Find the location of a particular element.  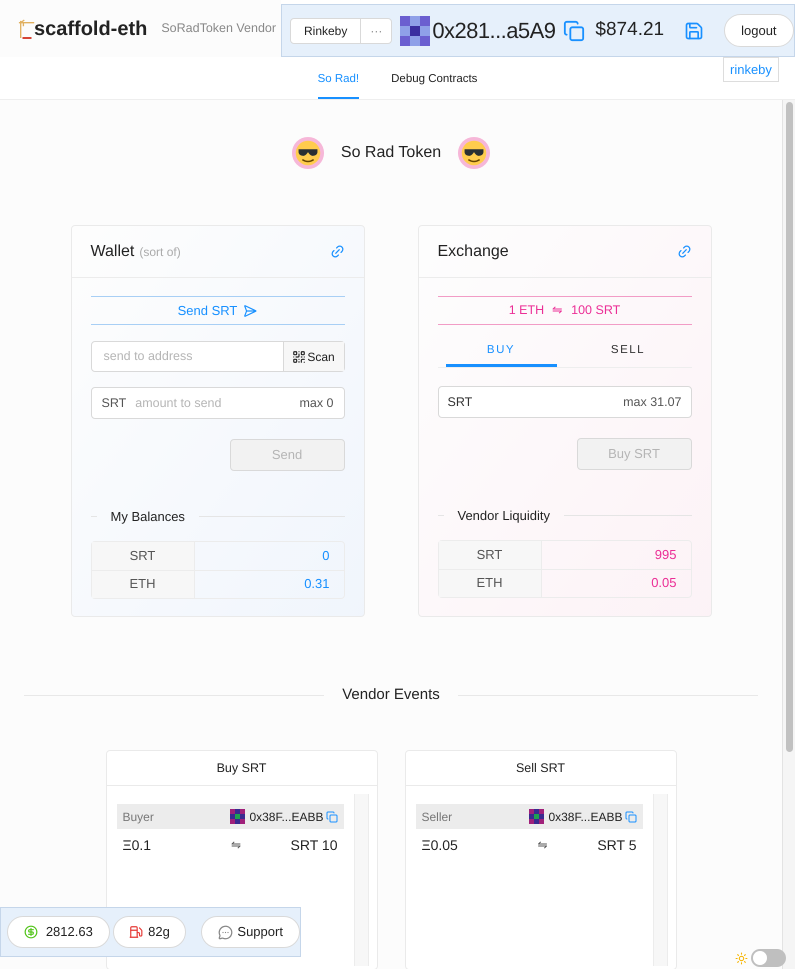

max-label: max 0 is located at coordinates (316, 403).